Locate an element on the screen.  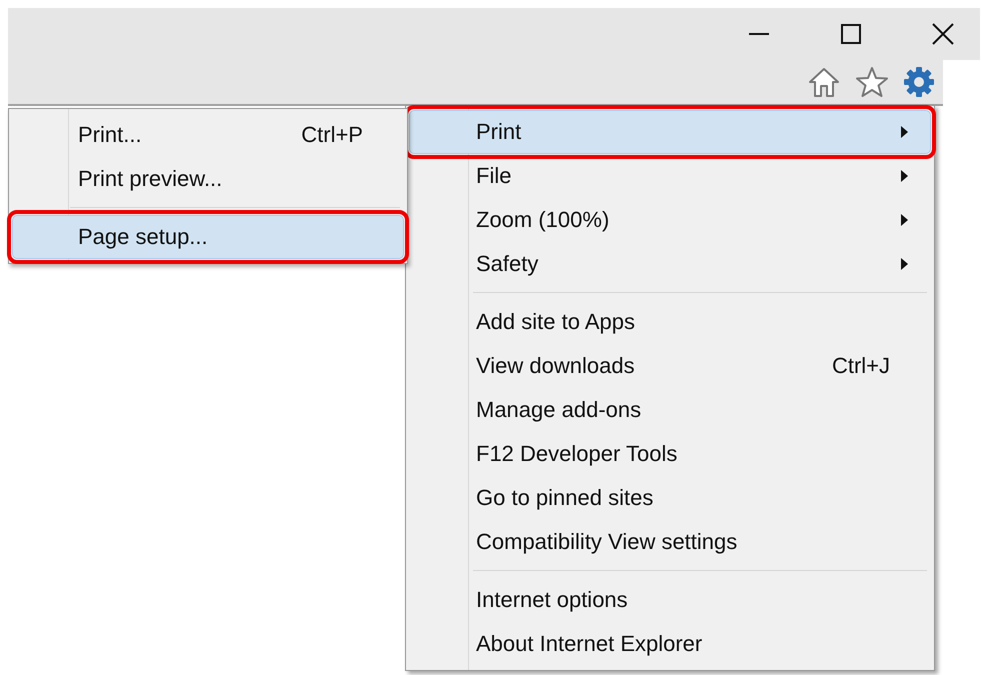
menu-item: Print... Ctrl+P is located at coordinates (208, 135).